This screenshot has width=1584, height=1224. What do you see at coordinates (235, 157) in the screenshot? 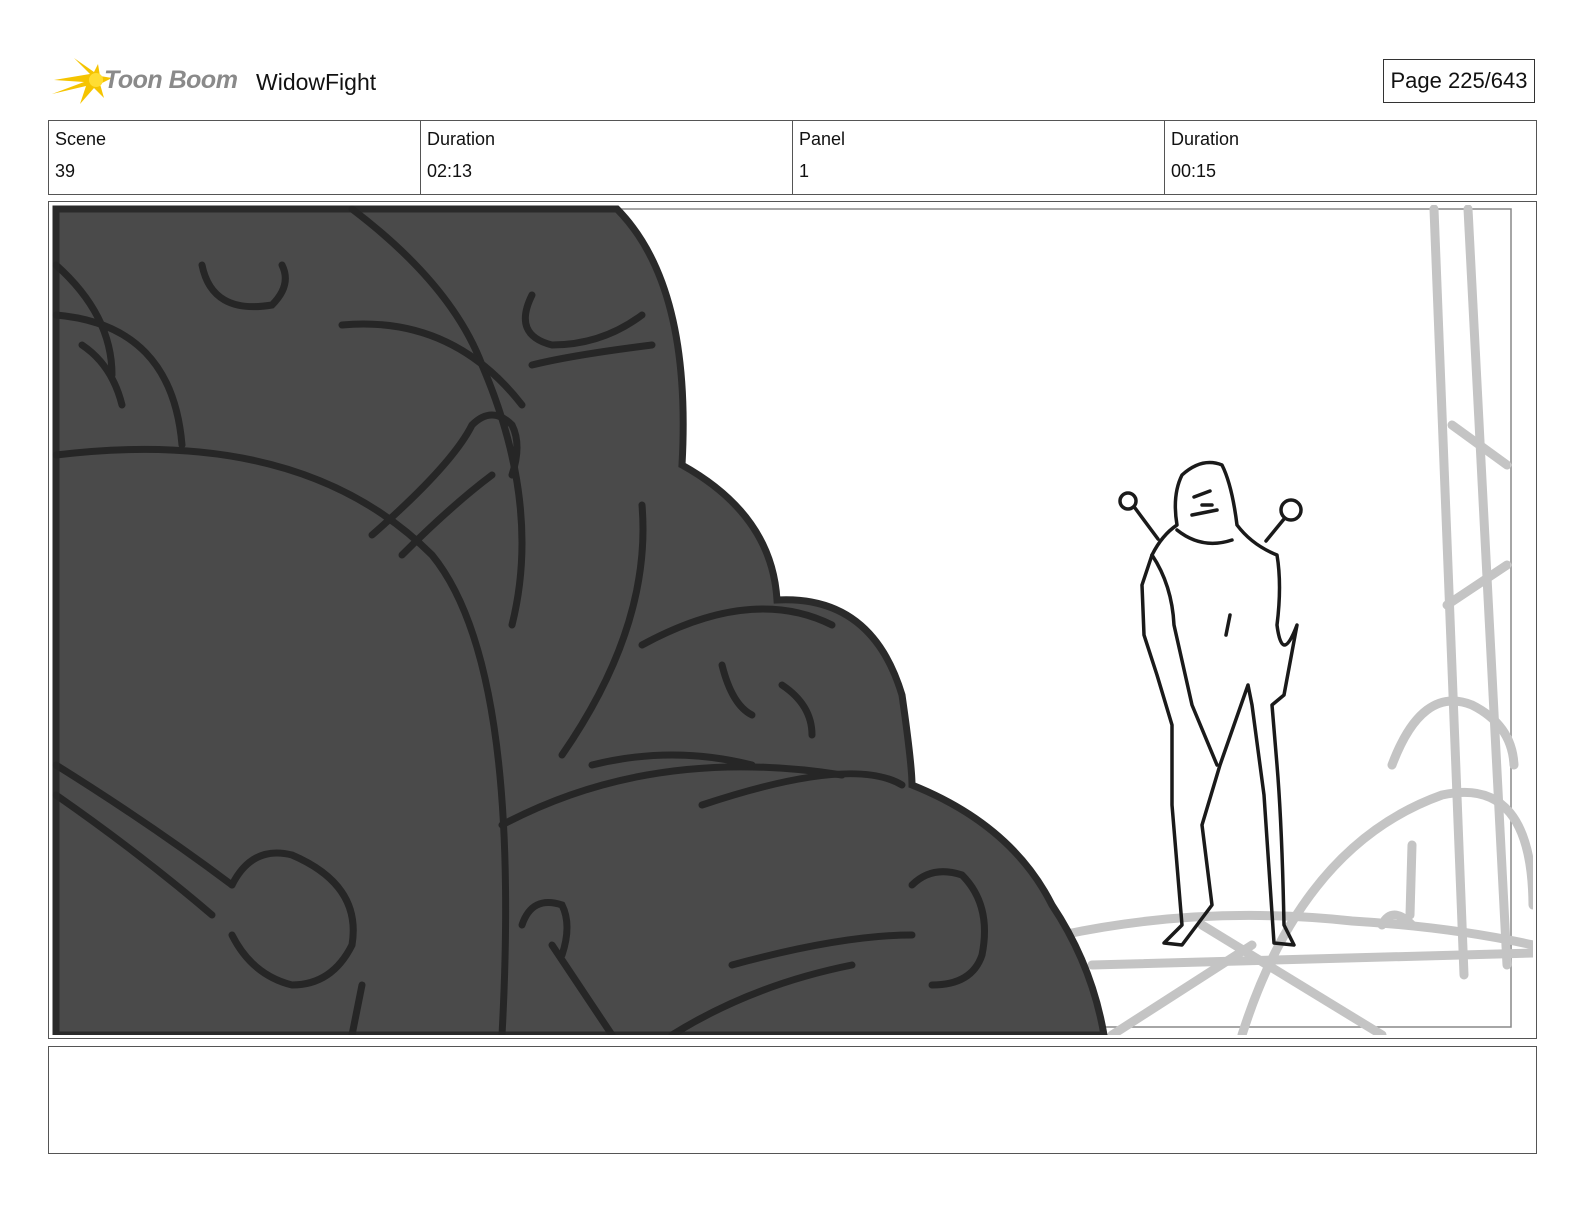
I see `scene-cell: Scene 39` at bounding box center [235, 157].